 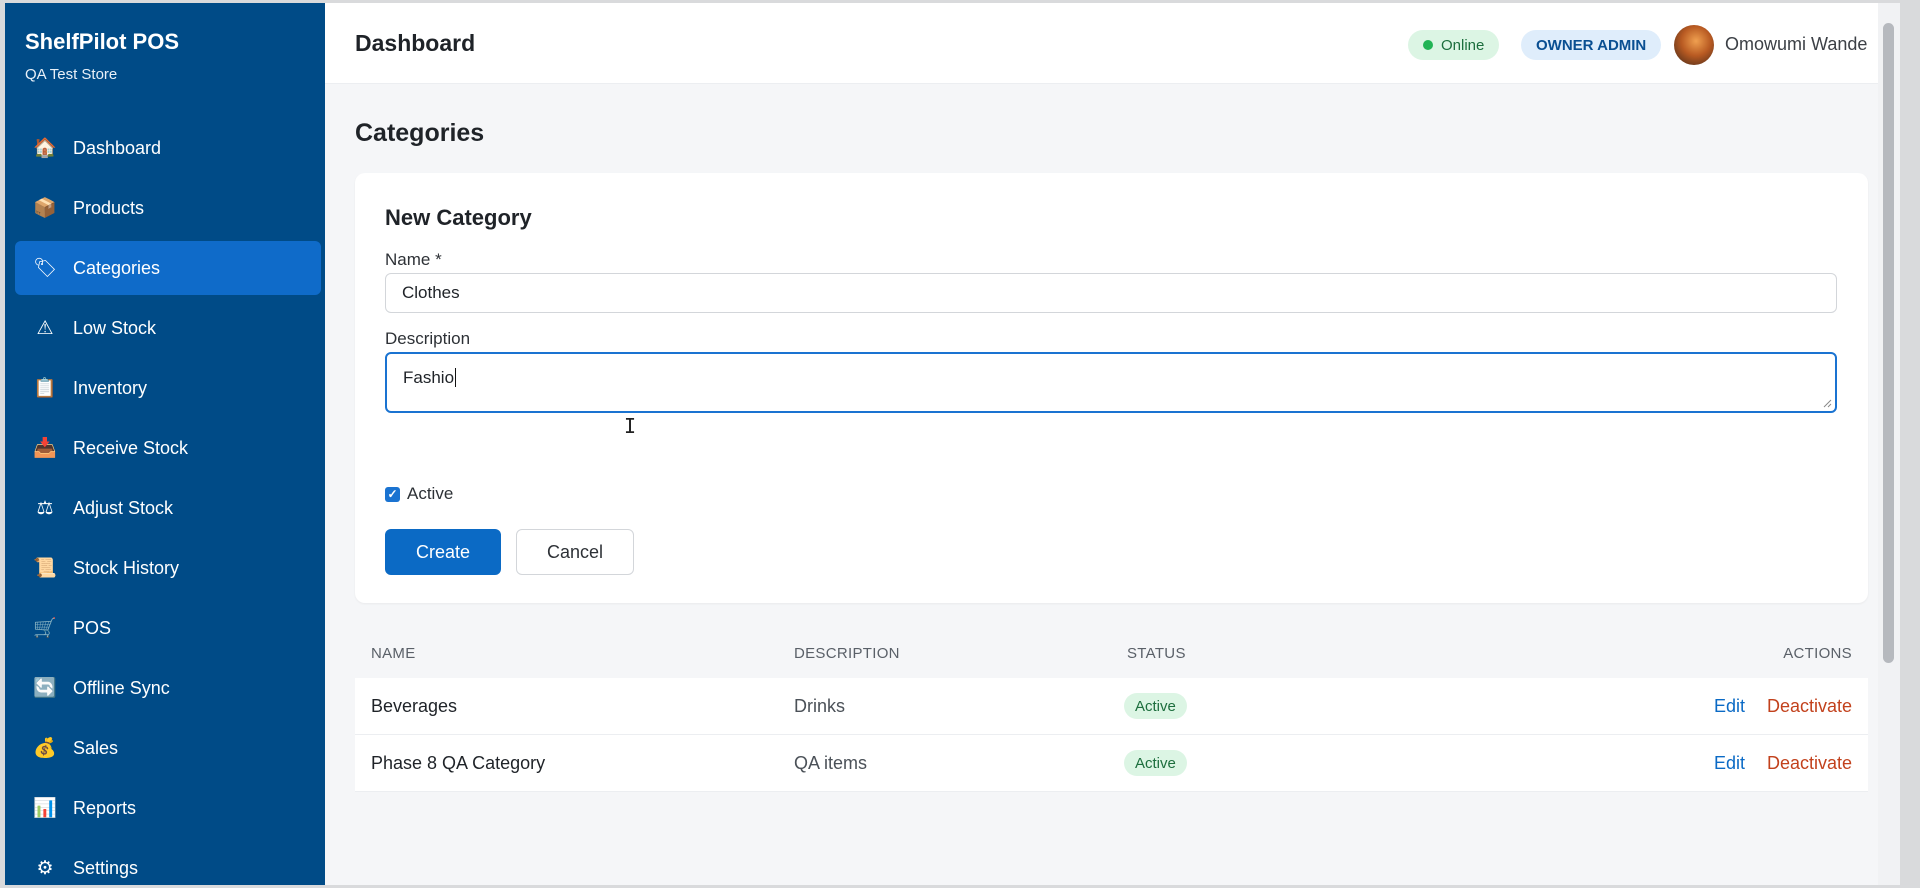 I want to click on clipboard-icon: 📋, so click(x=45, y=388).